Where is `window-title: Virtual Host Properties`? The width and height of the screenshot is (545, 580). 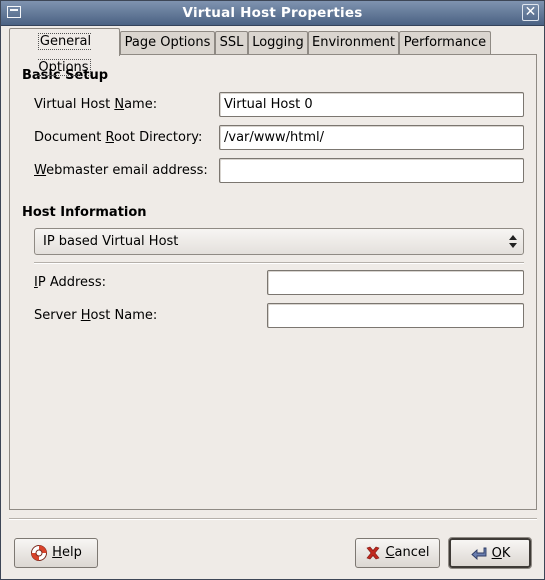
window-title: Virtual Host Properties is located at coordinates (272, 13).